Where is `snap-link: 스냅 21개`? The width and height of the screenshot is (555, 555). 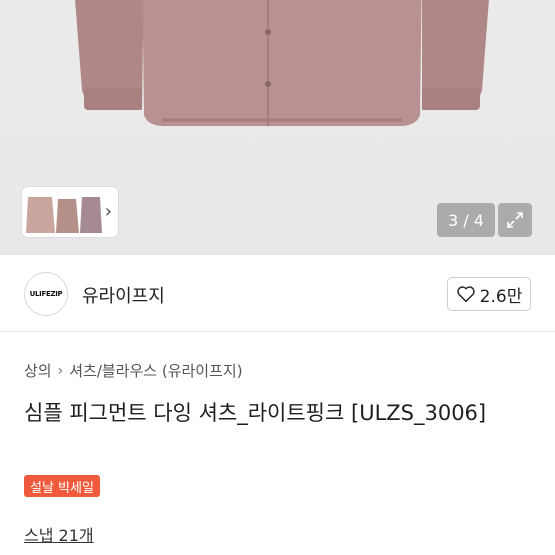
snap-link: 스냅 21개 is located at coordinates (59, 534).